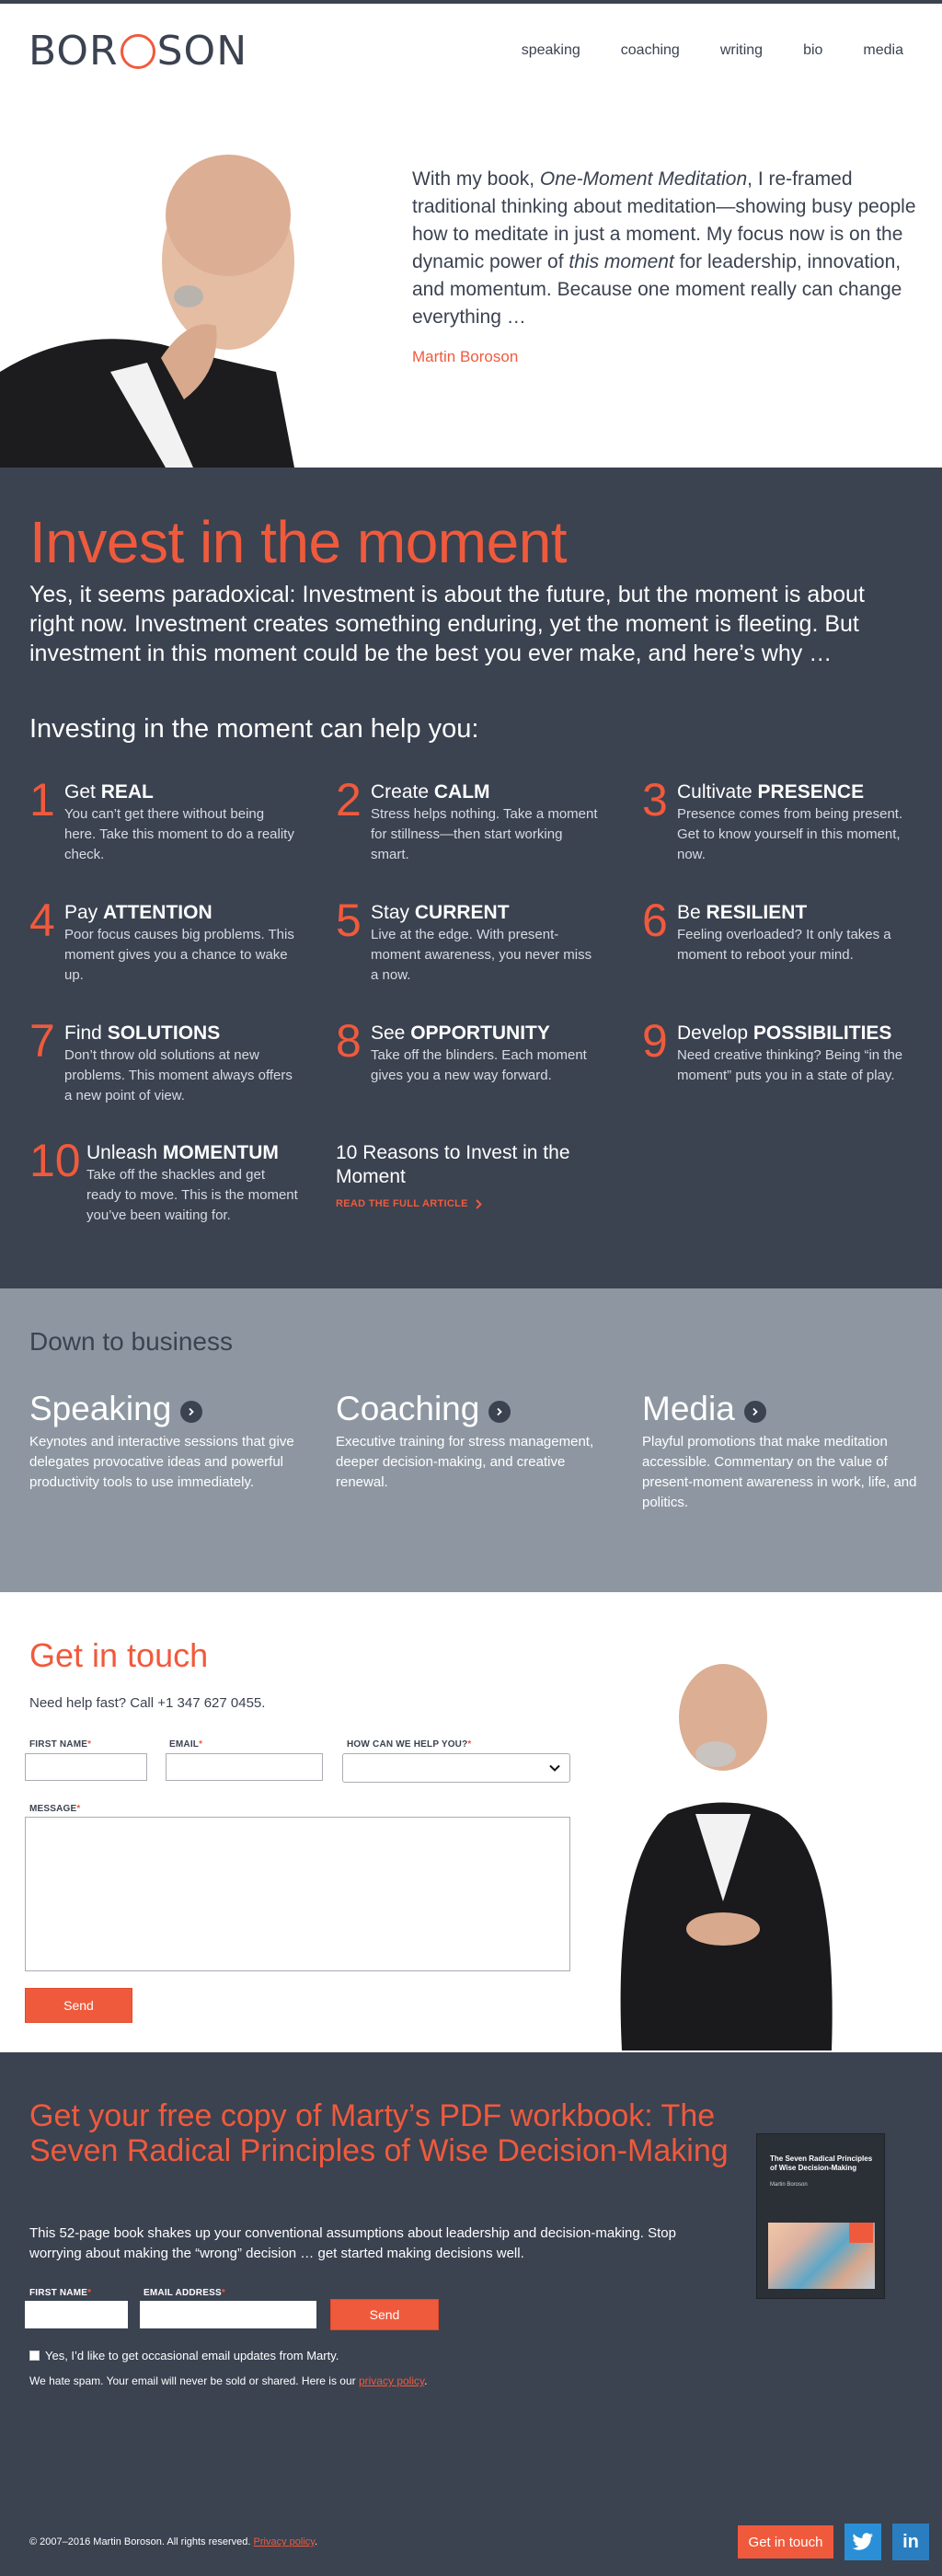 The image size is (942, 2576). What do you see at coordinates (785, 2542) in the screenshot?
I see `get-in-touch-button: Get in touch` at bounding box center [785, 2542].